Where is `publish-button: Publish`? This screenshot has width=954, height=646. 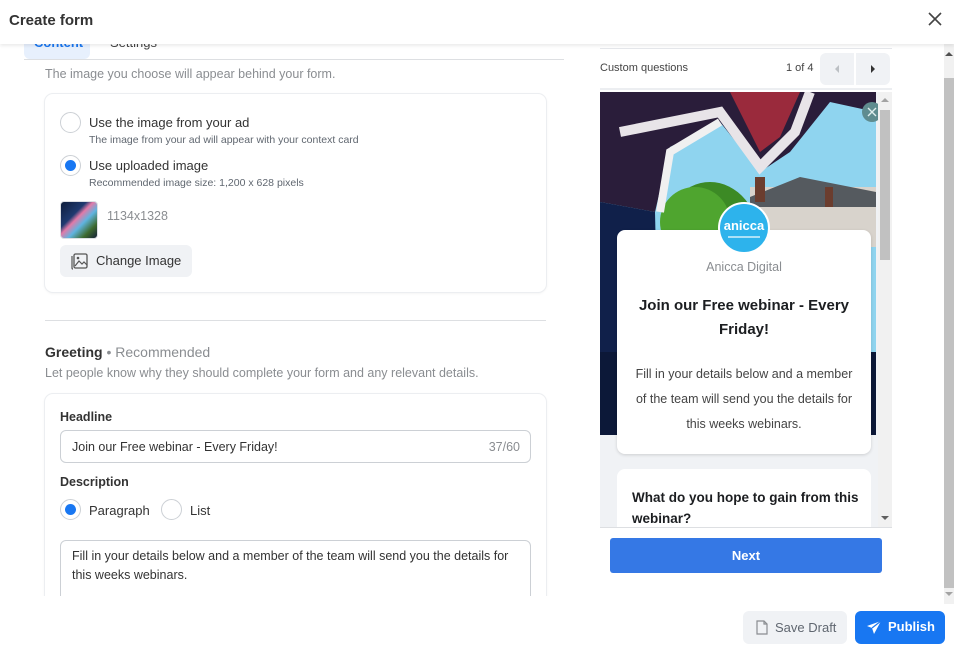
publish-button: Publish is located at coordinates (900, 627).